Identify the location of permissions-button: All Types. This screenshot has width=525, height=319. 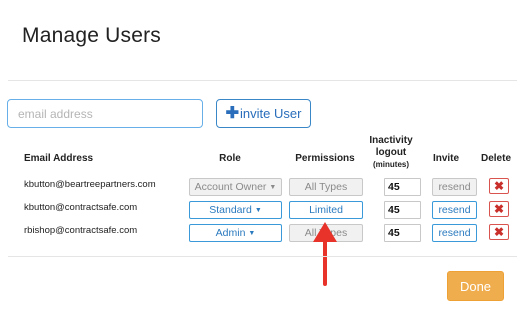
(326, 187).